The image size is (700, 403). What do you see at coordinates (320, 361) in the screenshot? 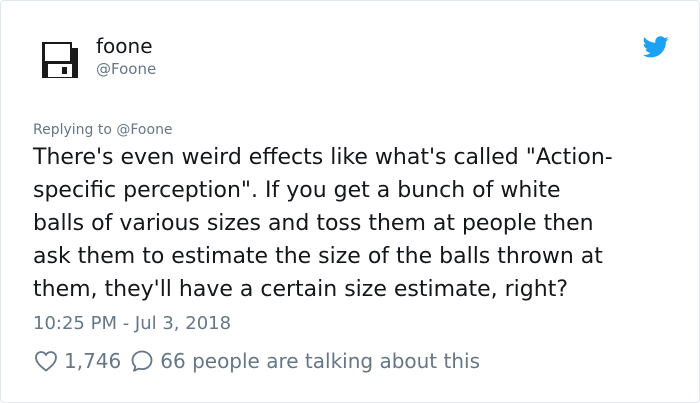
I see `talking-about-link: 66 people are talking about this` at bounding box center [320, 361].